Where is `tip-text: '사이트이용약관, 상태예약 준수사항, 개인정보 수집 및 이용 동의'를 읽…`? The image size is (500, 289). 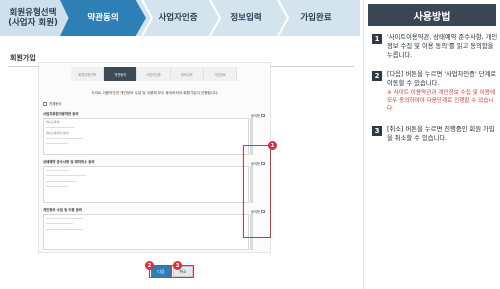
tip-text: '사이트이용약관, 상태예약 준수사항, 개인정보 수집 및 이용 동의'를 읽… is located at coordinates (442, 47).